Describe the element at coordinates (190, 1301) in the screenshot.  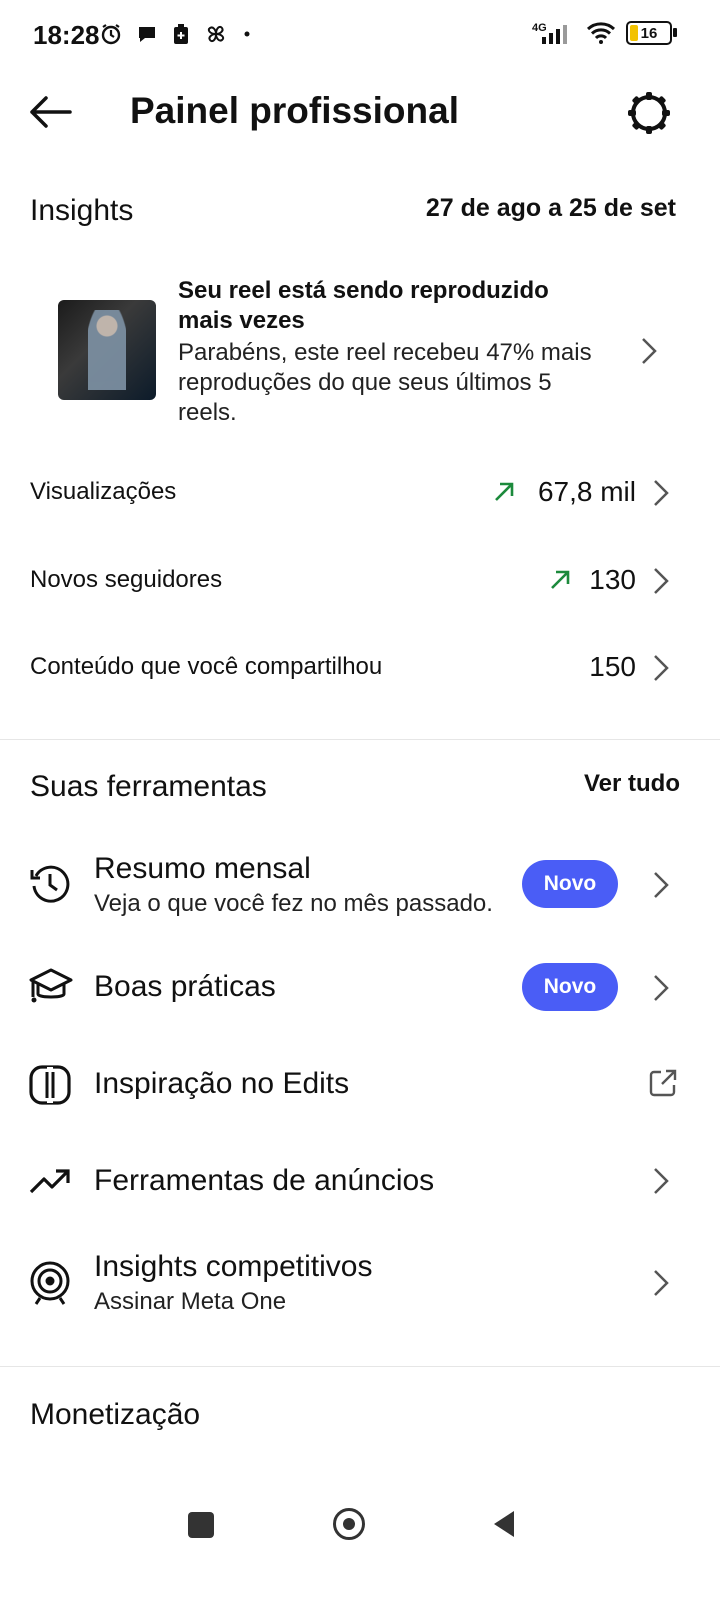
I see `tool-subtitle-competitive-insights: Assinar Meta One` at that location.